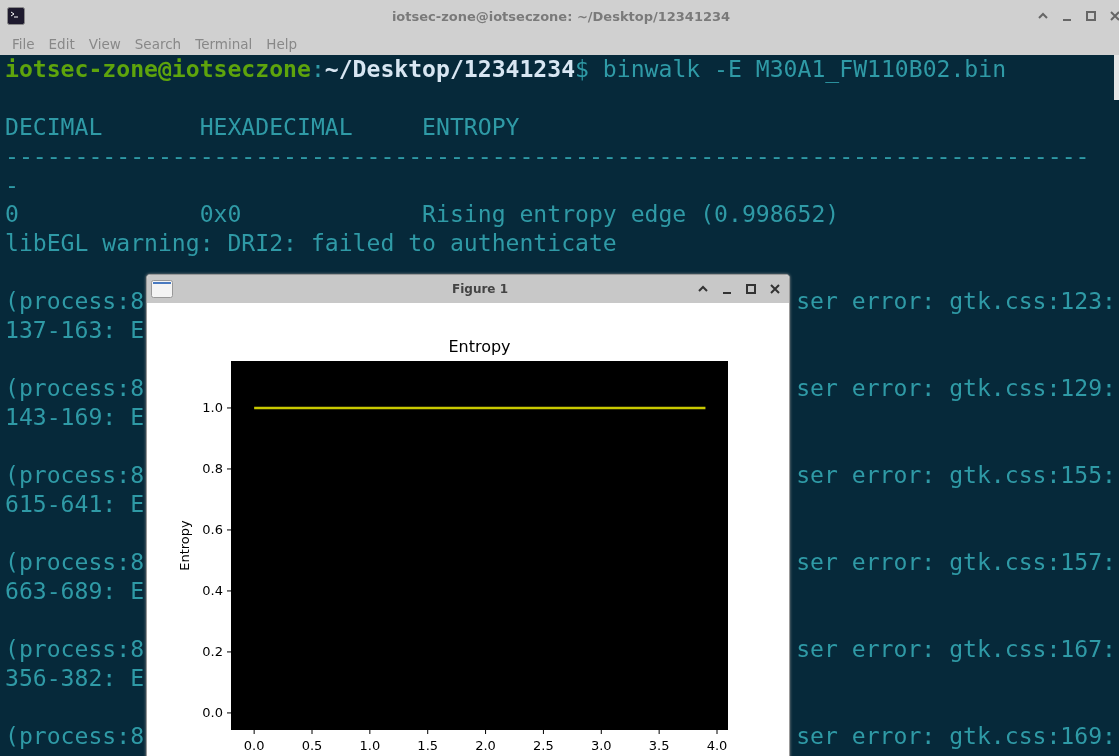 The height and width of the screenshot is (756, 1119). I want to click on x-tick-label: 4.0, so click(717, 745).